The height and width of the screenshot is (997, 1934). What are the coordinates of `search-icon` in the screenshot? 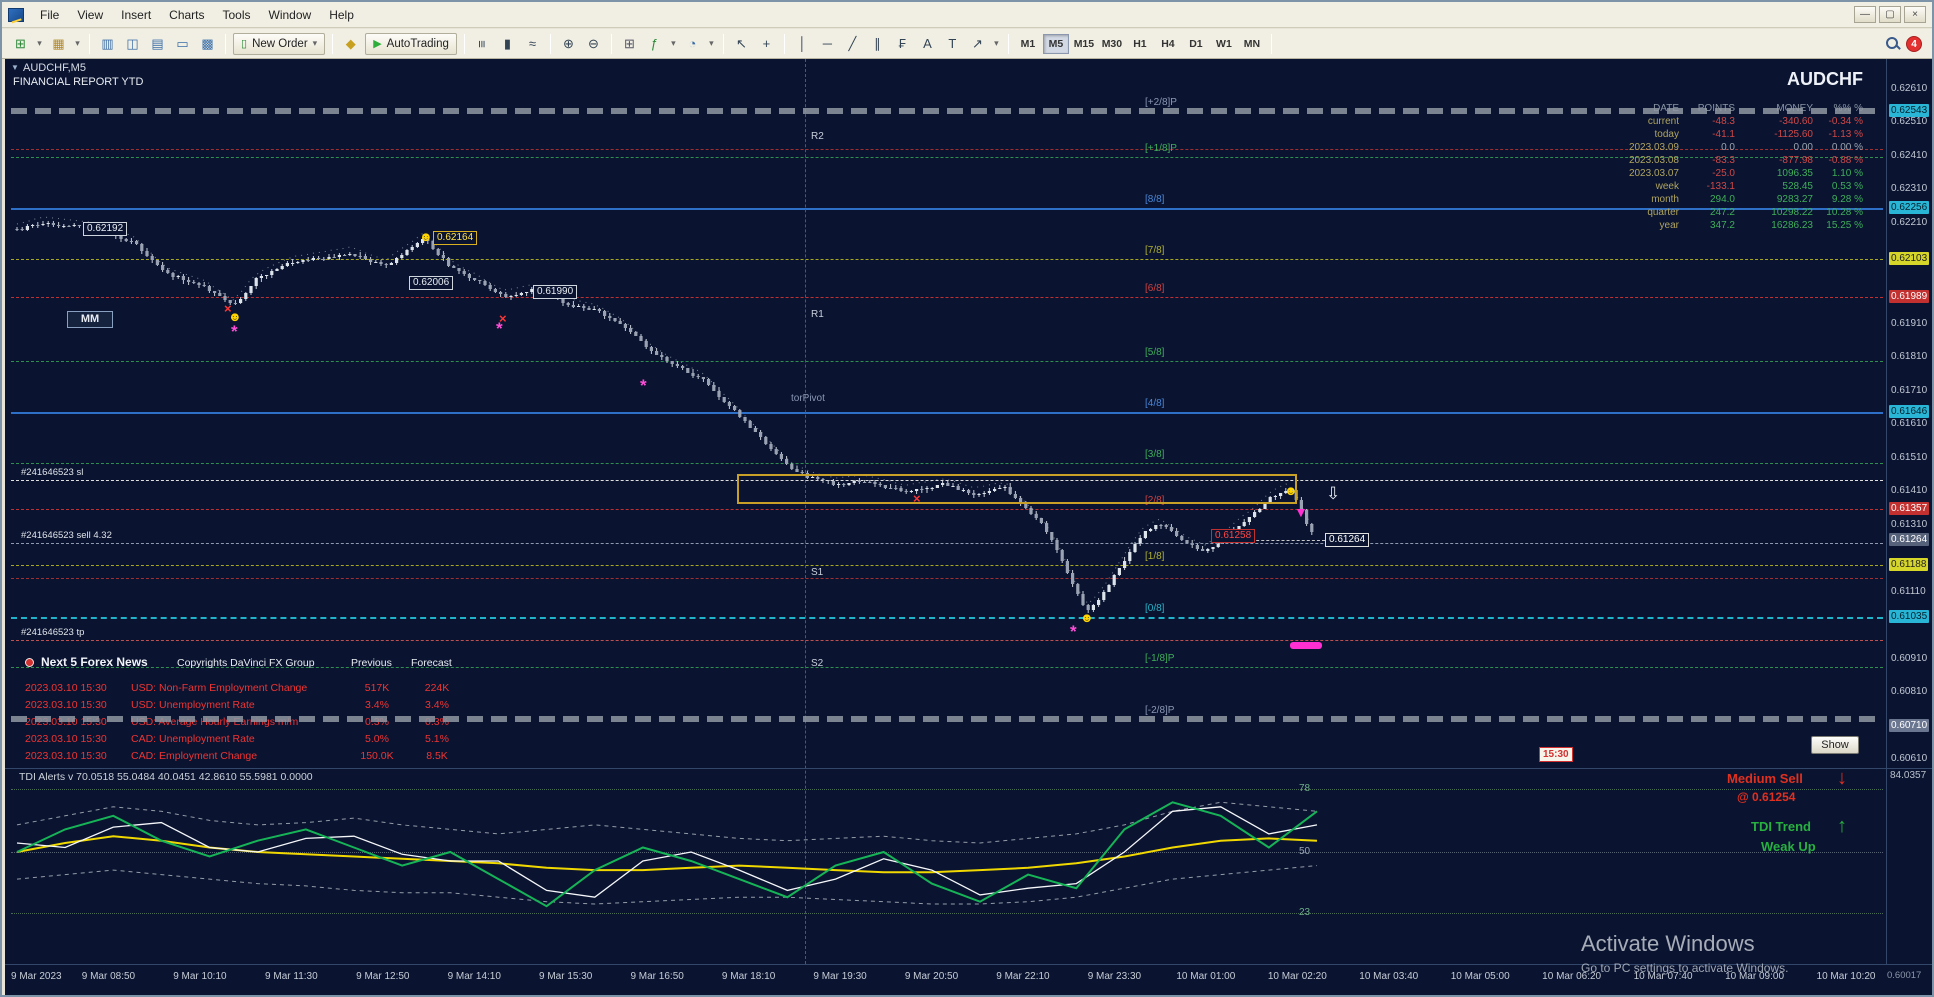 It's located at (1892, 43).